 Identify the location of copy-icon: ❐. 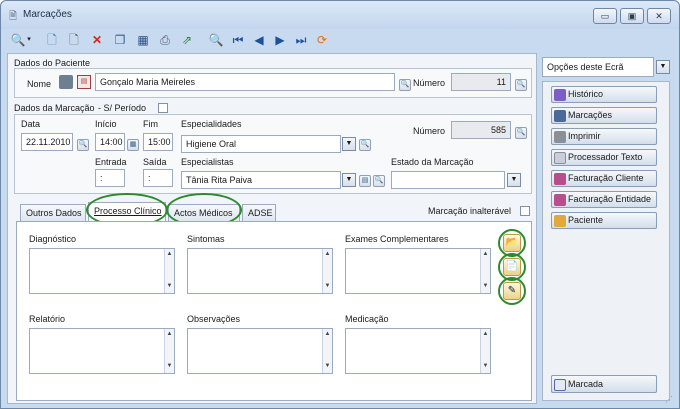
(120, 40).